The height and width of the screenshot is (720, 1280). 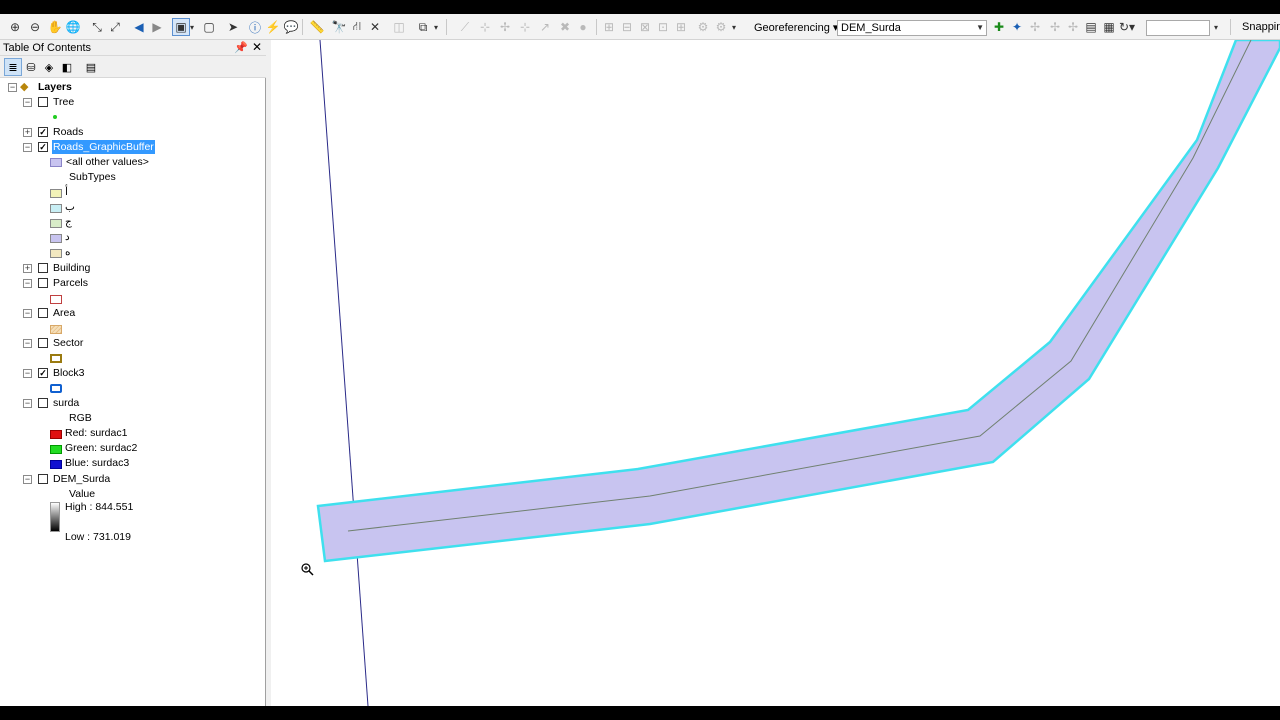 I want to click on dem-visibility-checkbox, so click(x=43, y=479).